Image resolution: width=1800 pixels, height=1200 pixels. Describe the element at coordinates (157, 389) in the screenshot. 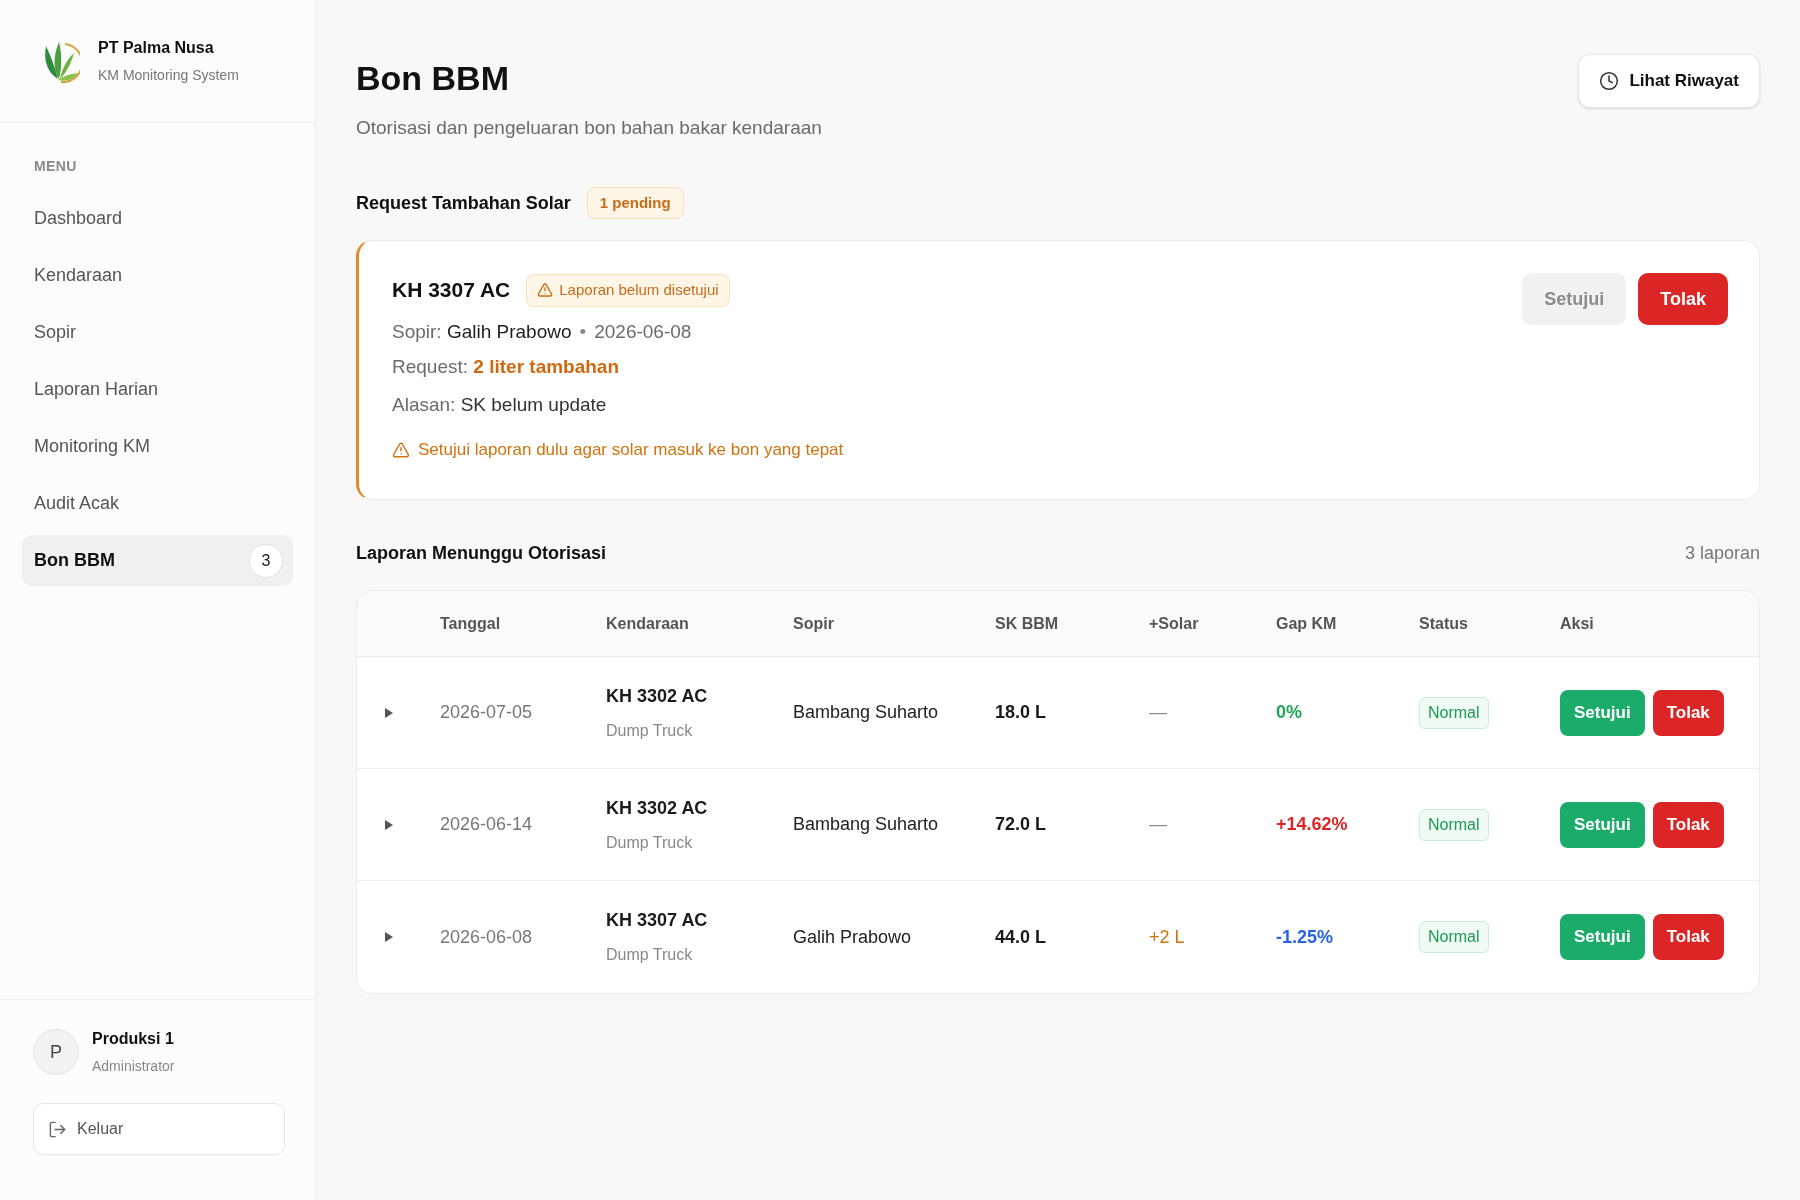

I see `nav-item: Laporan Harian` at that location.